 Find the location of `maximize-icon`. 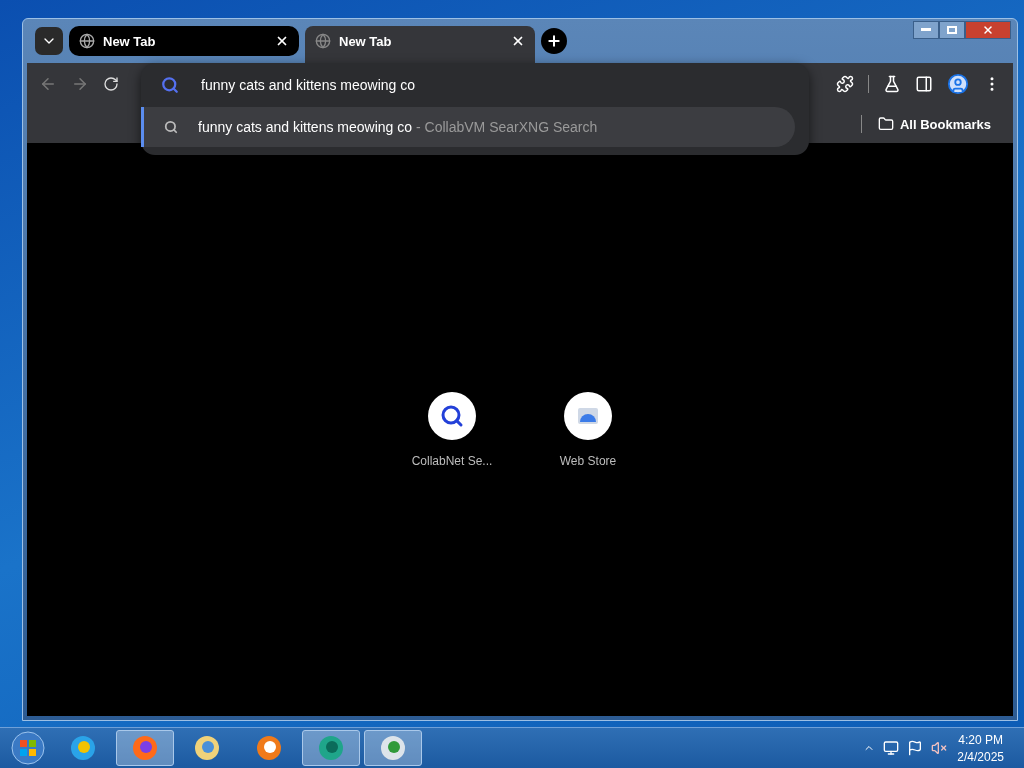

maximize-icon is located at coordinates (952, 30).